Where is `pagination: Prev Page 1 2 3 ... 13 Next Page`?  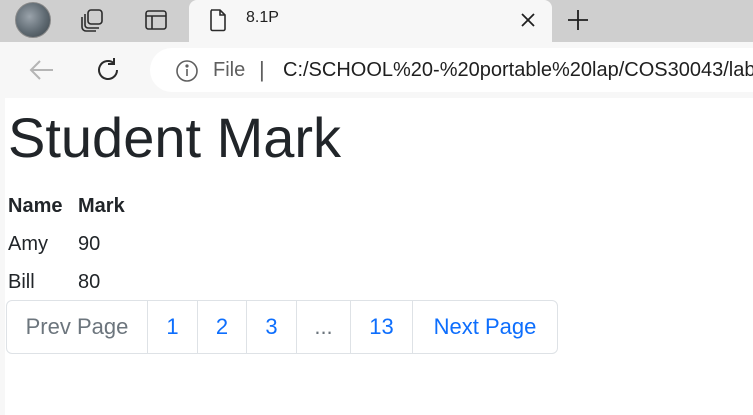 pagination: Prev Page 1 2 3 ... 13 Next Page is located at coordinates (282, 327).